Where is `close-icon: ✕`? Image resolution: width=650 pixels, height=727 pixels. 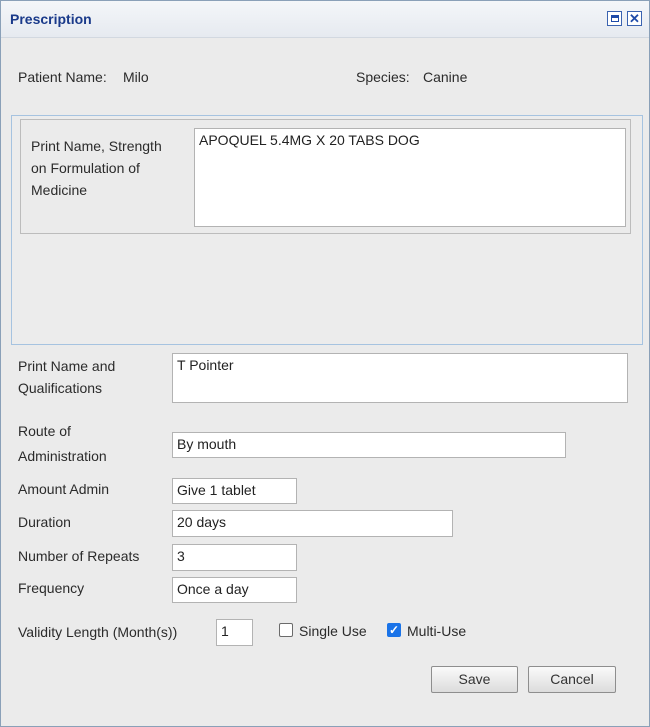
close-icon: ✕ is located at coordinates (634, 18).